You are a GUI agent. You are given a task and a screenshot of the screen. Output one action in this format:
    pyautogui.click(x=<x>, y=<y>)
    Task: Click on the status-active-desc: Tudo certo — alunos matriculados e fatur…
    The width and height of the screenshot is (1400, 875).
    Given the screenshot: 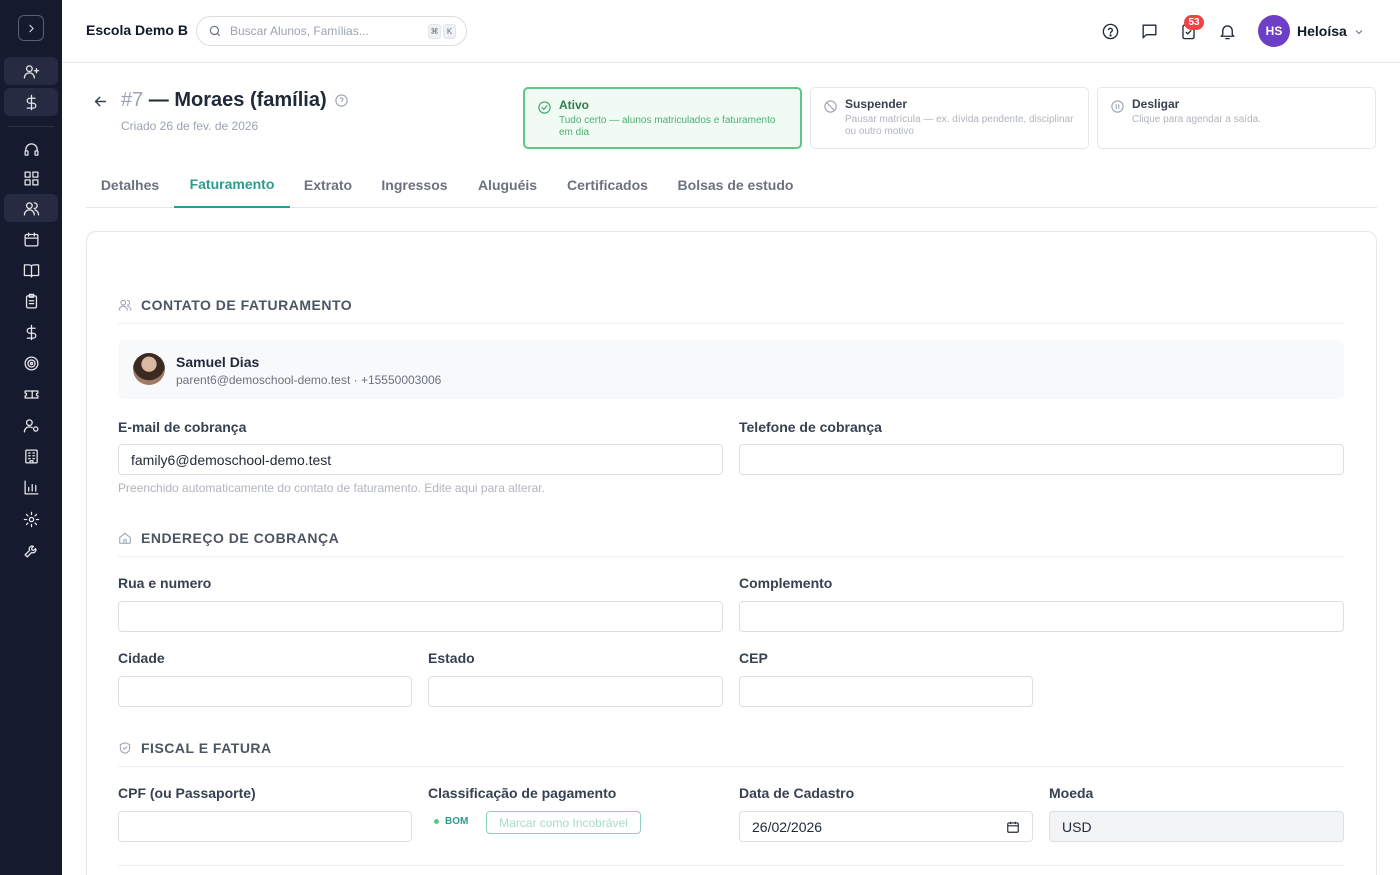 What is the action you would take?
    pyautogui.click(x=667, y=126)
    